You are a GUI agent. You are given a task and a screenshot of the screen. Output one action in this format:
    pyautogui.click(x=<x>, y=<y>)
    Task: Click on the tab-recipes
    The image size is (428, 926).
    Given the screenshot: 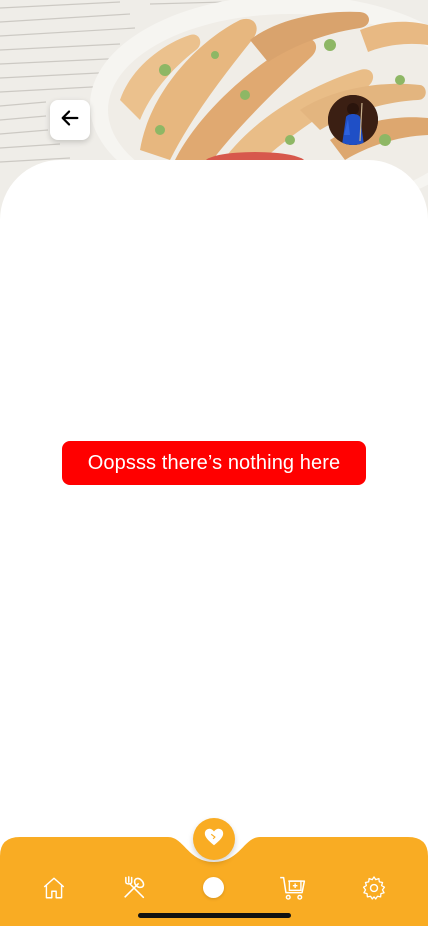 What is the action you would take?
    pyautogui.click(x=134, y=890)
    